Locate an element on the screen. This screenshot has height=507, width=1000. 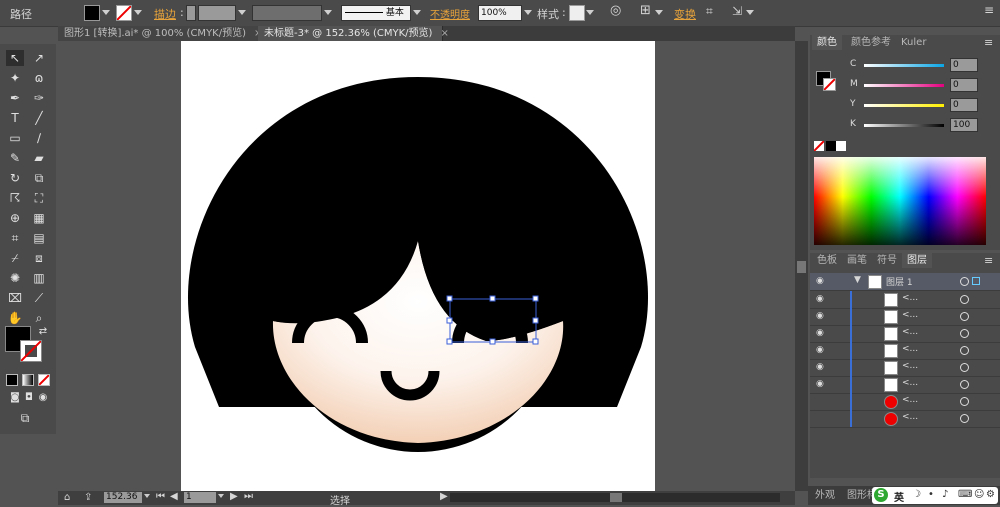
scale-tool-icon: ⧉ is located at coordinates (39, 178).